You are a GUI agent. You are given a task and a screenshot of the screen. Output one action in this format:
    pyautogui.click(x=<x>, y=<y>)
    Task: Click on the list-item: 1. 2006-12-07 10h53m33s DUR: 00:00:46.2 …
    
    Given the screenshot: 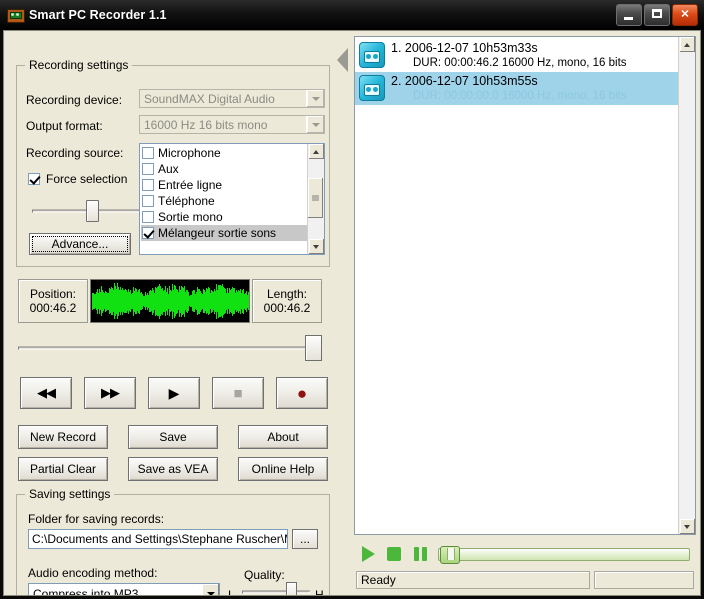 What is the action you would take?
    pyautogui.click(x=516, y=55)
    